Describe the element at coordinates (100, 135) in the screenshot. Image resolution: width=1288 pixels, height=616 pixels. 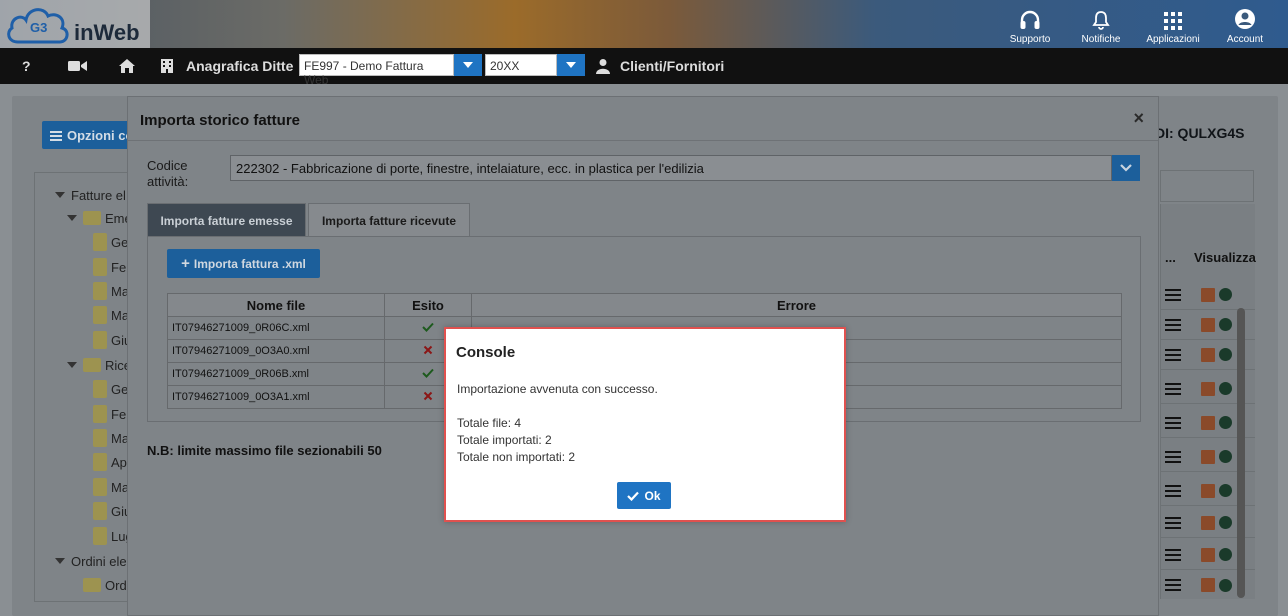
I see `options-button-label: Opzioni co` at that location.